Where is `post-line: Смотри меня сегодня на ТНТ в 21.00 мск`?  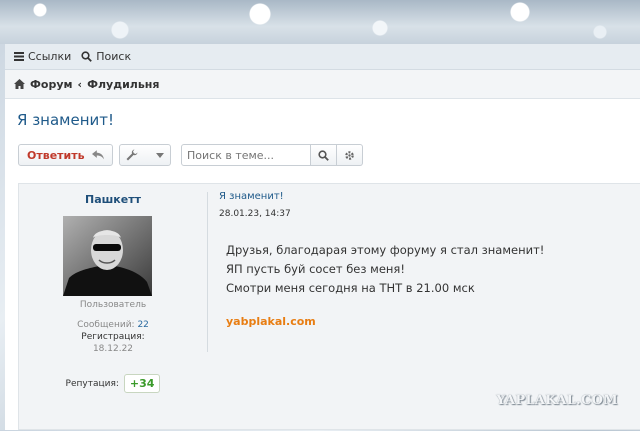
post-line: Смотри меня сегодня на ТНТ в 21.00 мск is located at coordinates (350, 288).